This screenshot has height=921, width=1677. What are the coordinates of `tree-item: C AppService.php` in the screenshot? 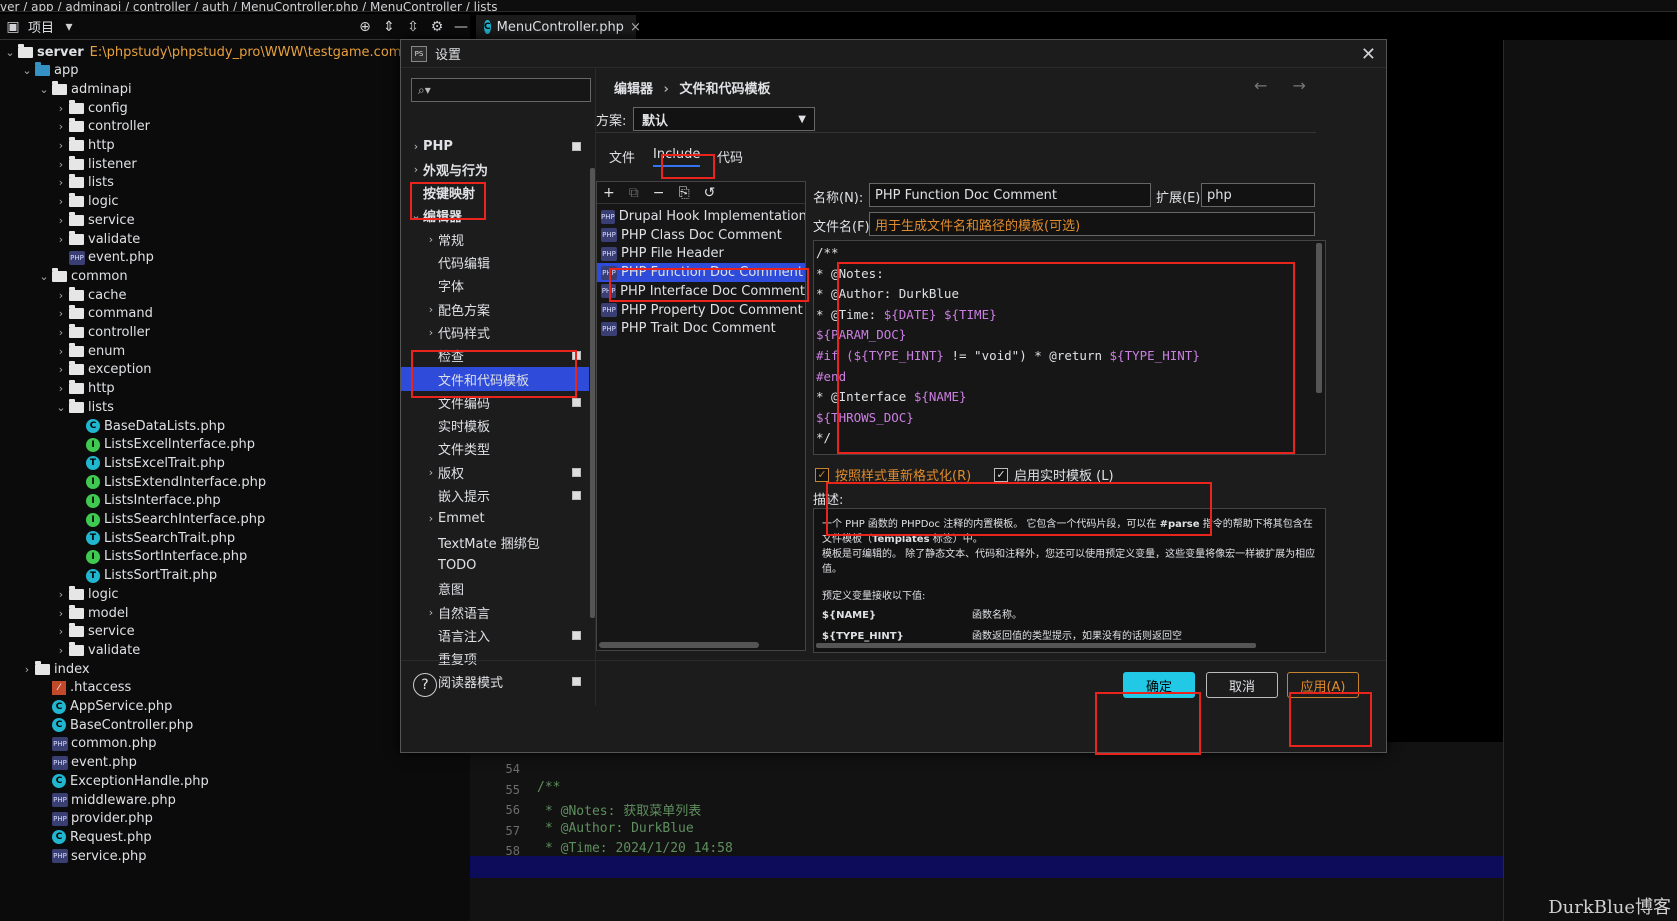 It's located at (86, 707).